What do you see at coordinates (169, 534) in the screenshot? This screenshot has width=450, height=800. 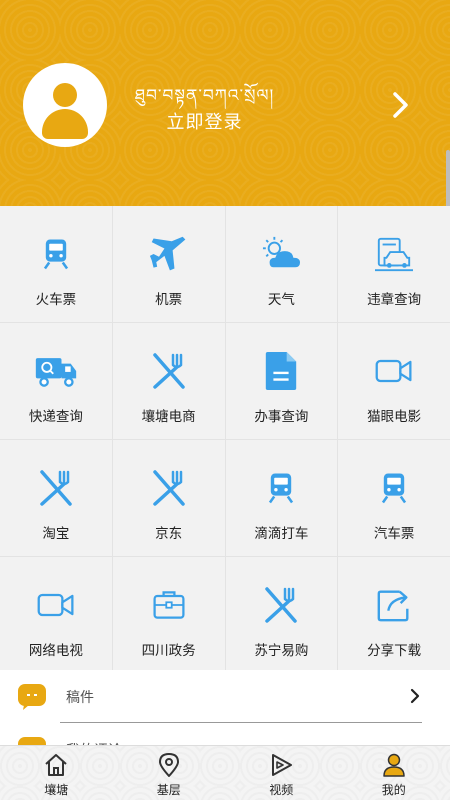 I see `grid-item-label: 京东` at bounding box center [169, 534].